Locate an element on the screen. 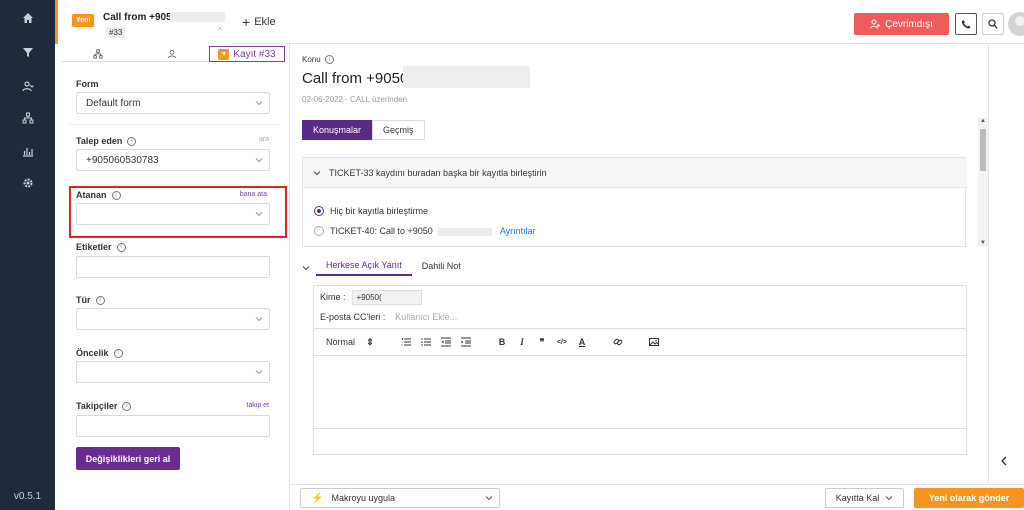  quote-icon: ❞ is located at coordinates (542, 342).